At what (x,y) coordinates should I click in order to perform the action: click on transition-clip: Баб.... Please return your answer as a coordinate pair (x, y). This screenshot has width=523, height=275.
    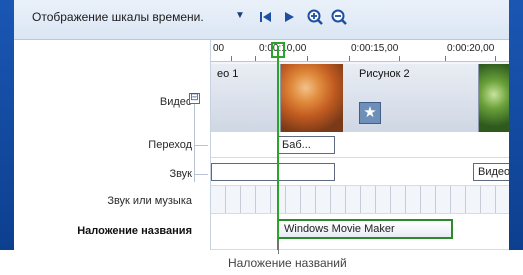
    Looking at the image, I should click on (306, 145).